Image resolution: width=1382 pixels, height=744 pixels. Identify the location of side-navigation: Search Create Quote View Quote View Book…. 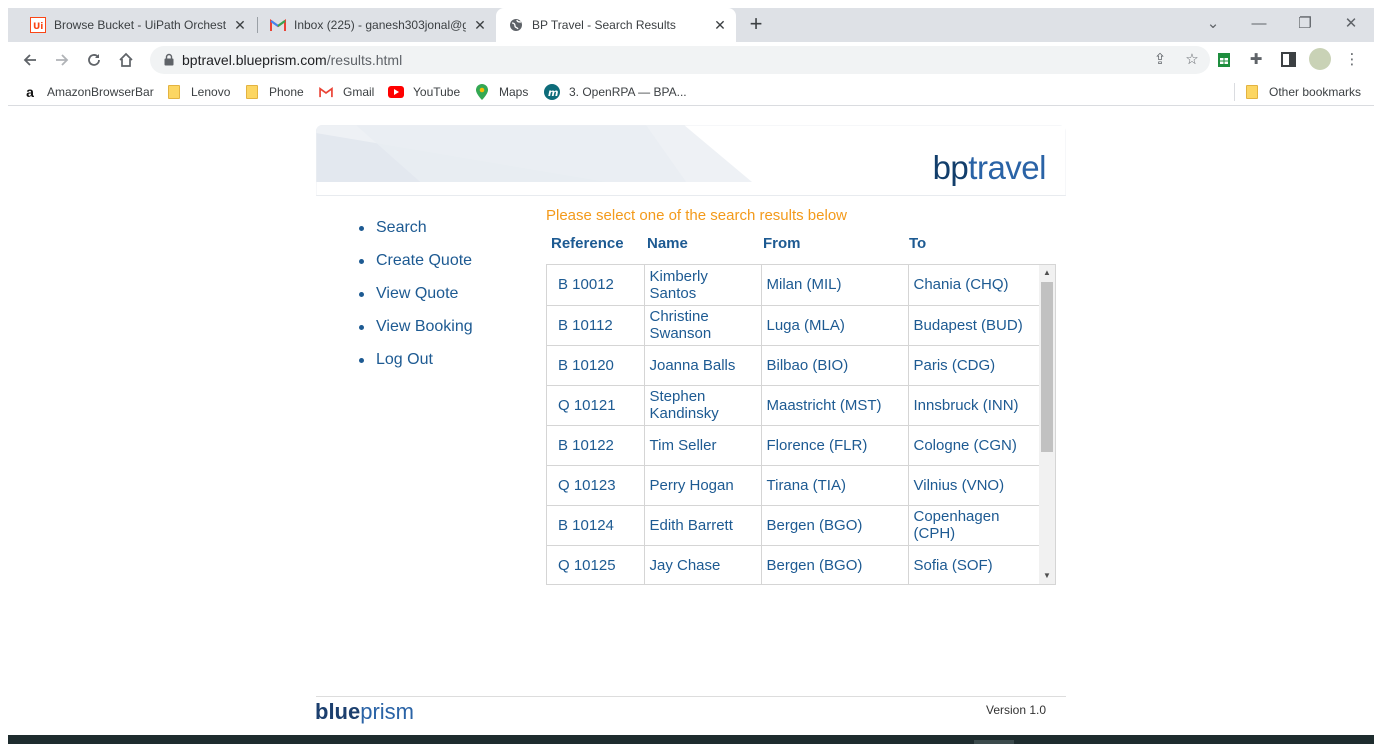
(415, 299).